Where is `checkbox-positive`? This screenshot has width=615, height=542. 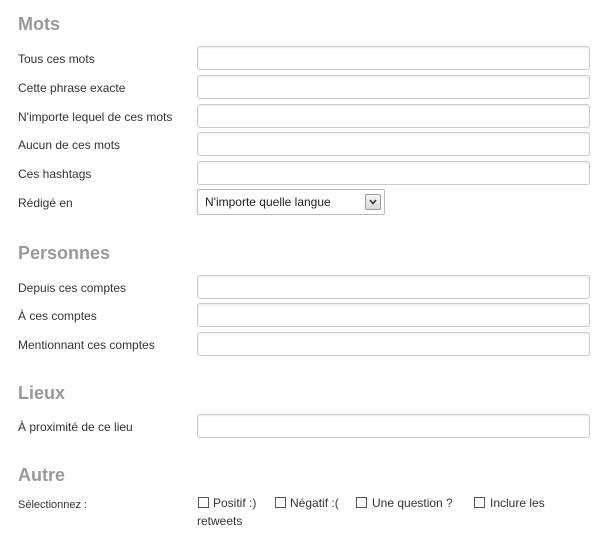
checkbox-positive is located at coordinates (203, 502).